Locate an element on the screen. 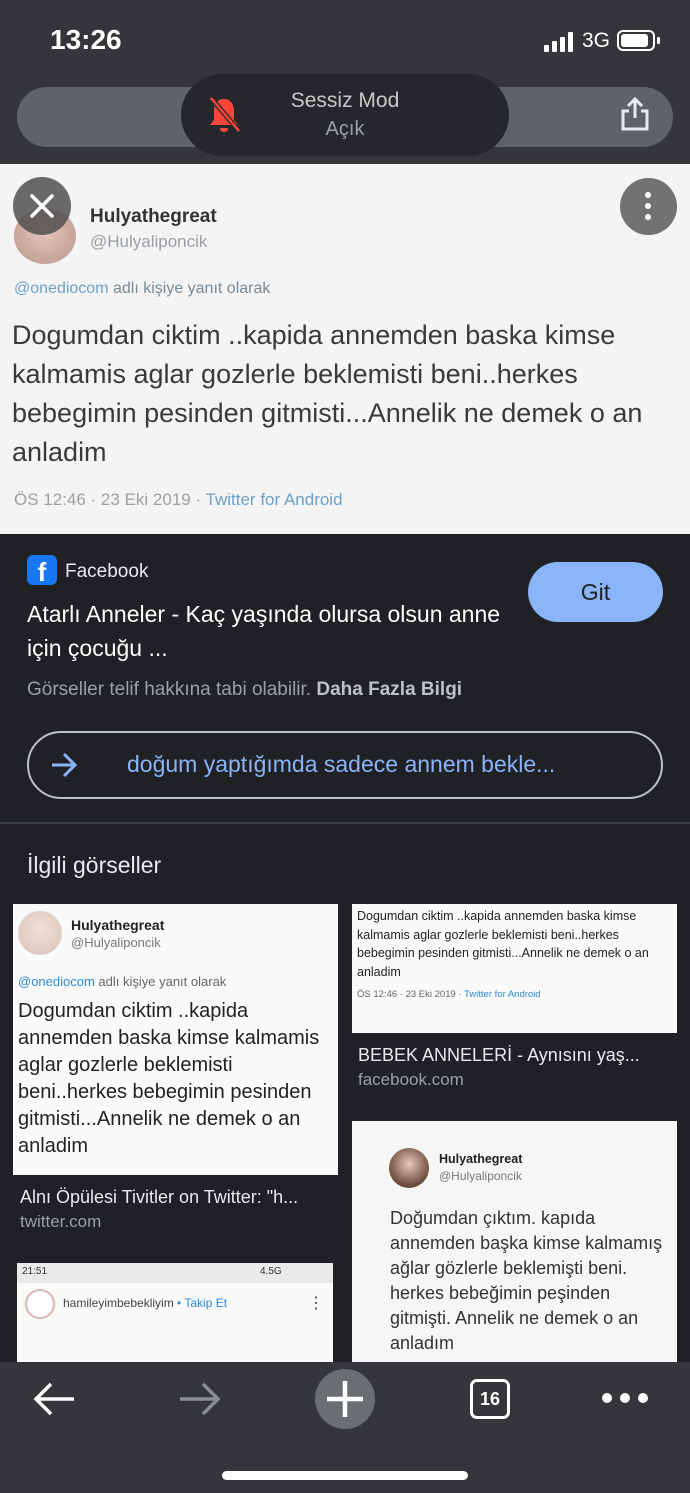 The image size is (690, 1493). close-button is located at coordinates (42, 206).